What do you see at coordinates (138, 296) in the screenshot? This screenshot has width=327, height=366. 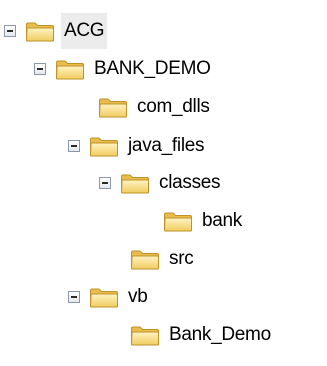 I see `tree-node-label: vb` at bounding box center [138, 296].